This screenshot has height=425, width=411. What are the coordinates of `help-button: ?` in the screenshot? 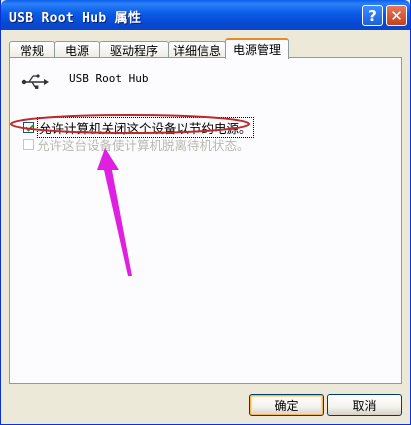 It's located at (372, 15).